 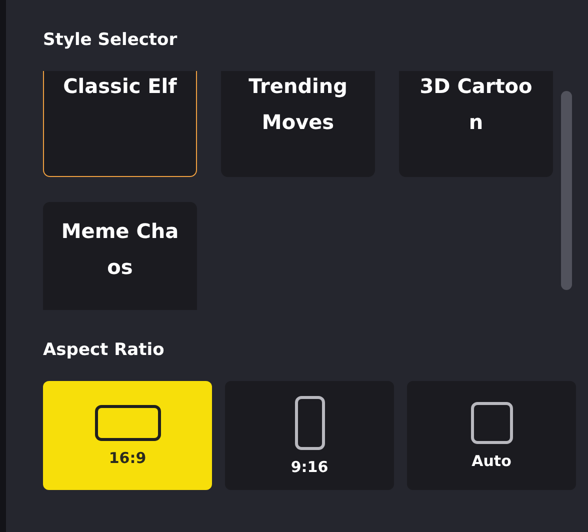 What do you see at coordinates (298, 124) in the screenshot?
I see `style-card: Trending Moves` at bounding box center [298, 124].